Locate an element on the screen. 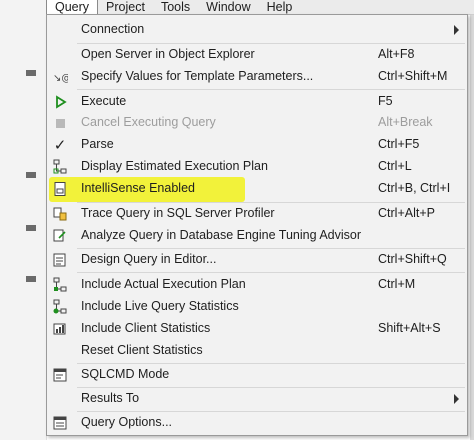 This screenshot has width=474, height=440. menu-query: Query is located at coordinates (72, 7).